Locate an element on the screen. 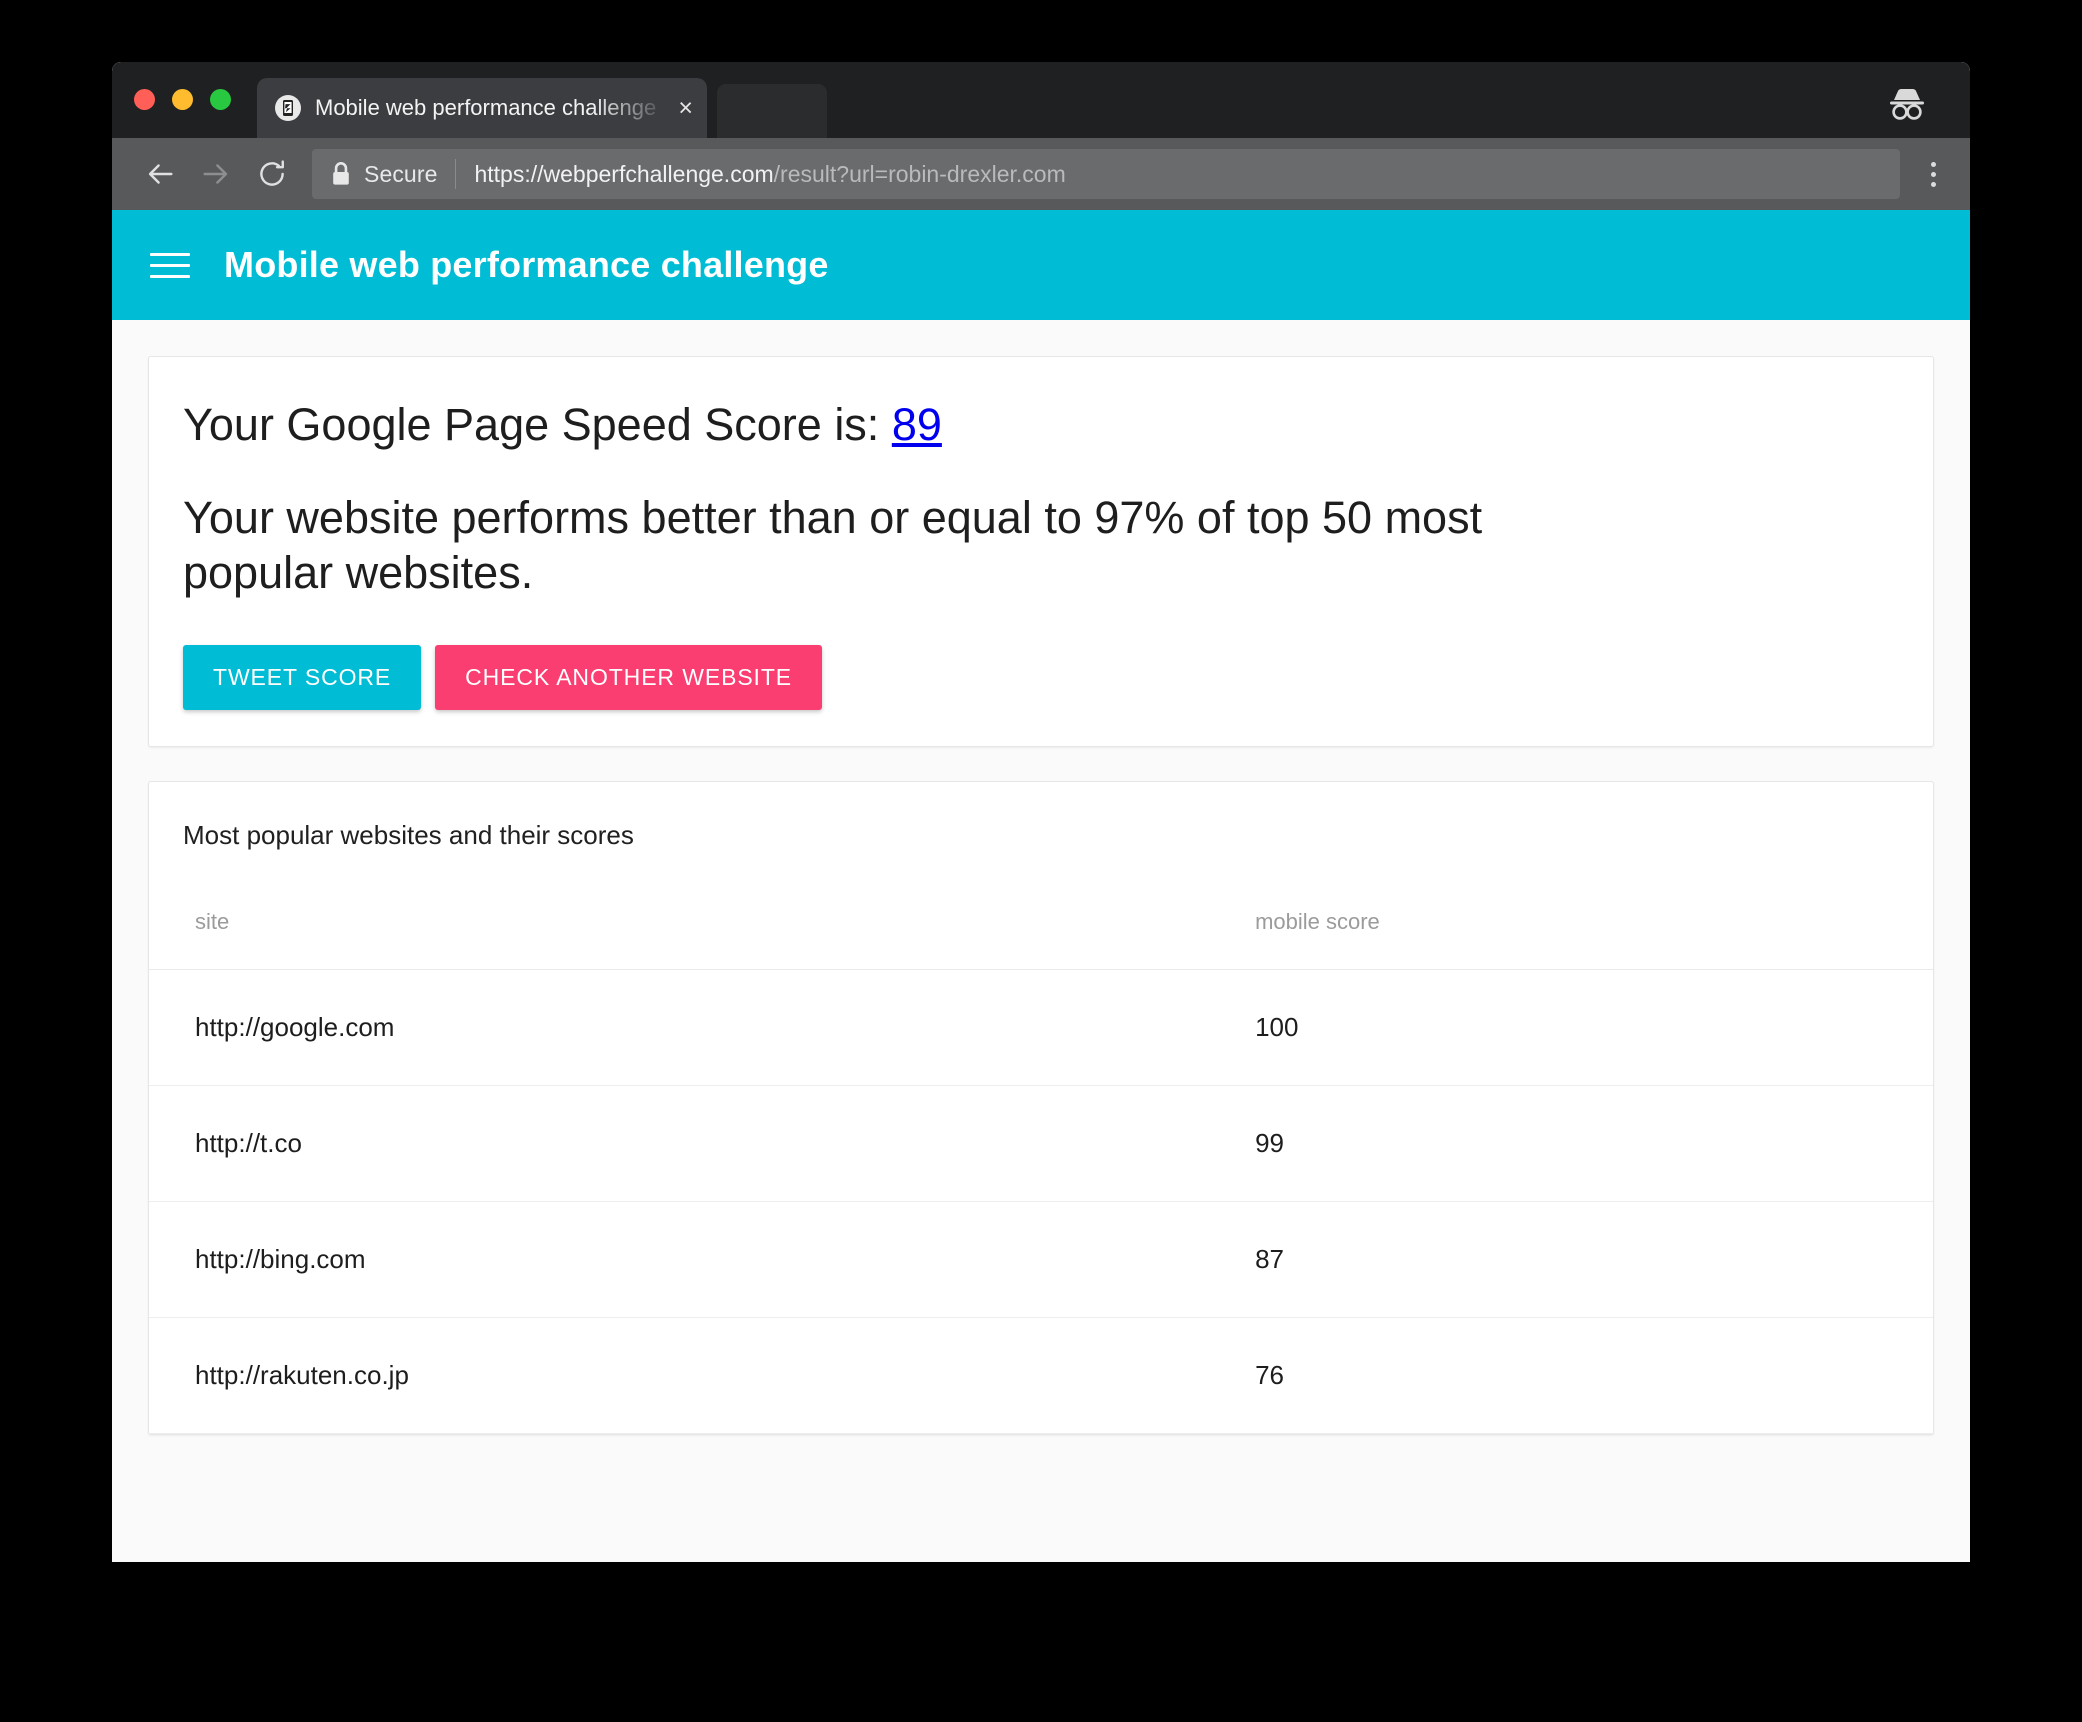 Image resolution: width=2082 pixels, height=1722 pixels. score-value-link: 89 is located at coordinates (917, 424).